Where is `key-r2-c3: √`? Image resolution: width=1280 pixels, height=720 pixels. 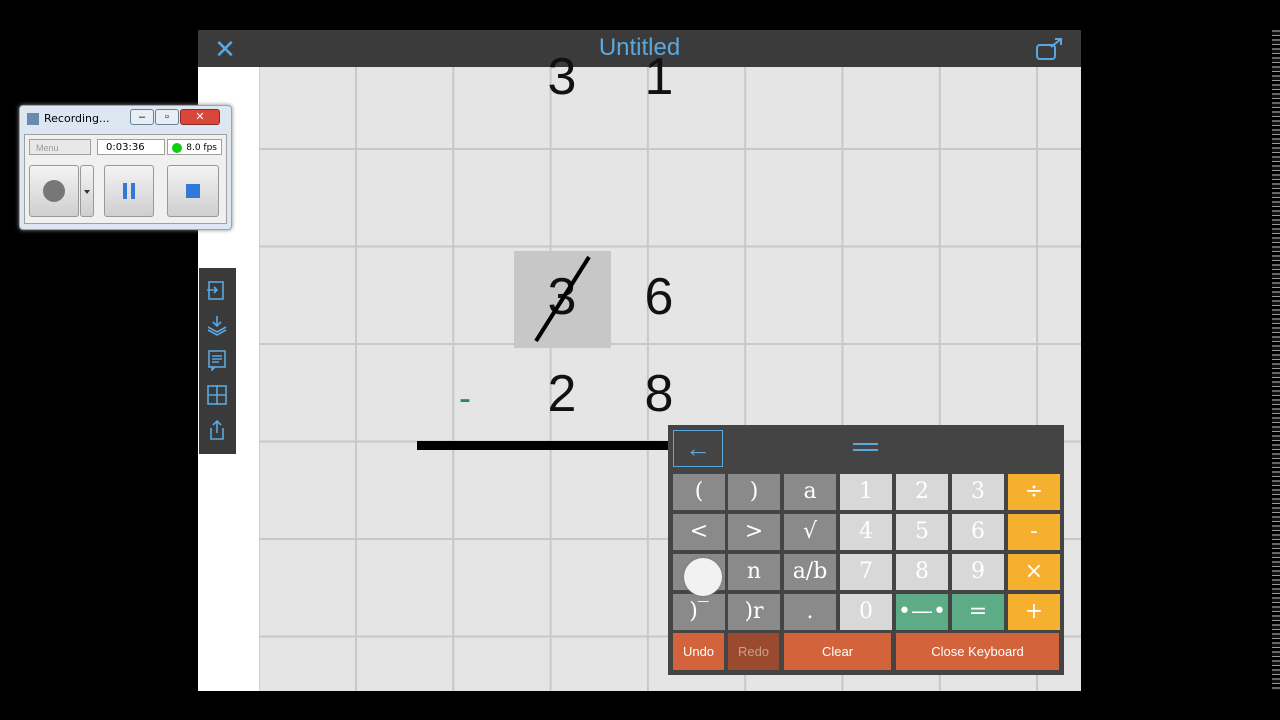
key-r2-c3: √ is located at coordinates (810, 532).